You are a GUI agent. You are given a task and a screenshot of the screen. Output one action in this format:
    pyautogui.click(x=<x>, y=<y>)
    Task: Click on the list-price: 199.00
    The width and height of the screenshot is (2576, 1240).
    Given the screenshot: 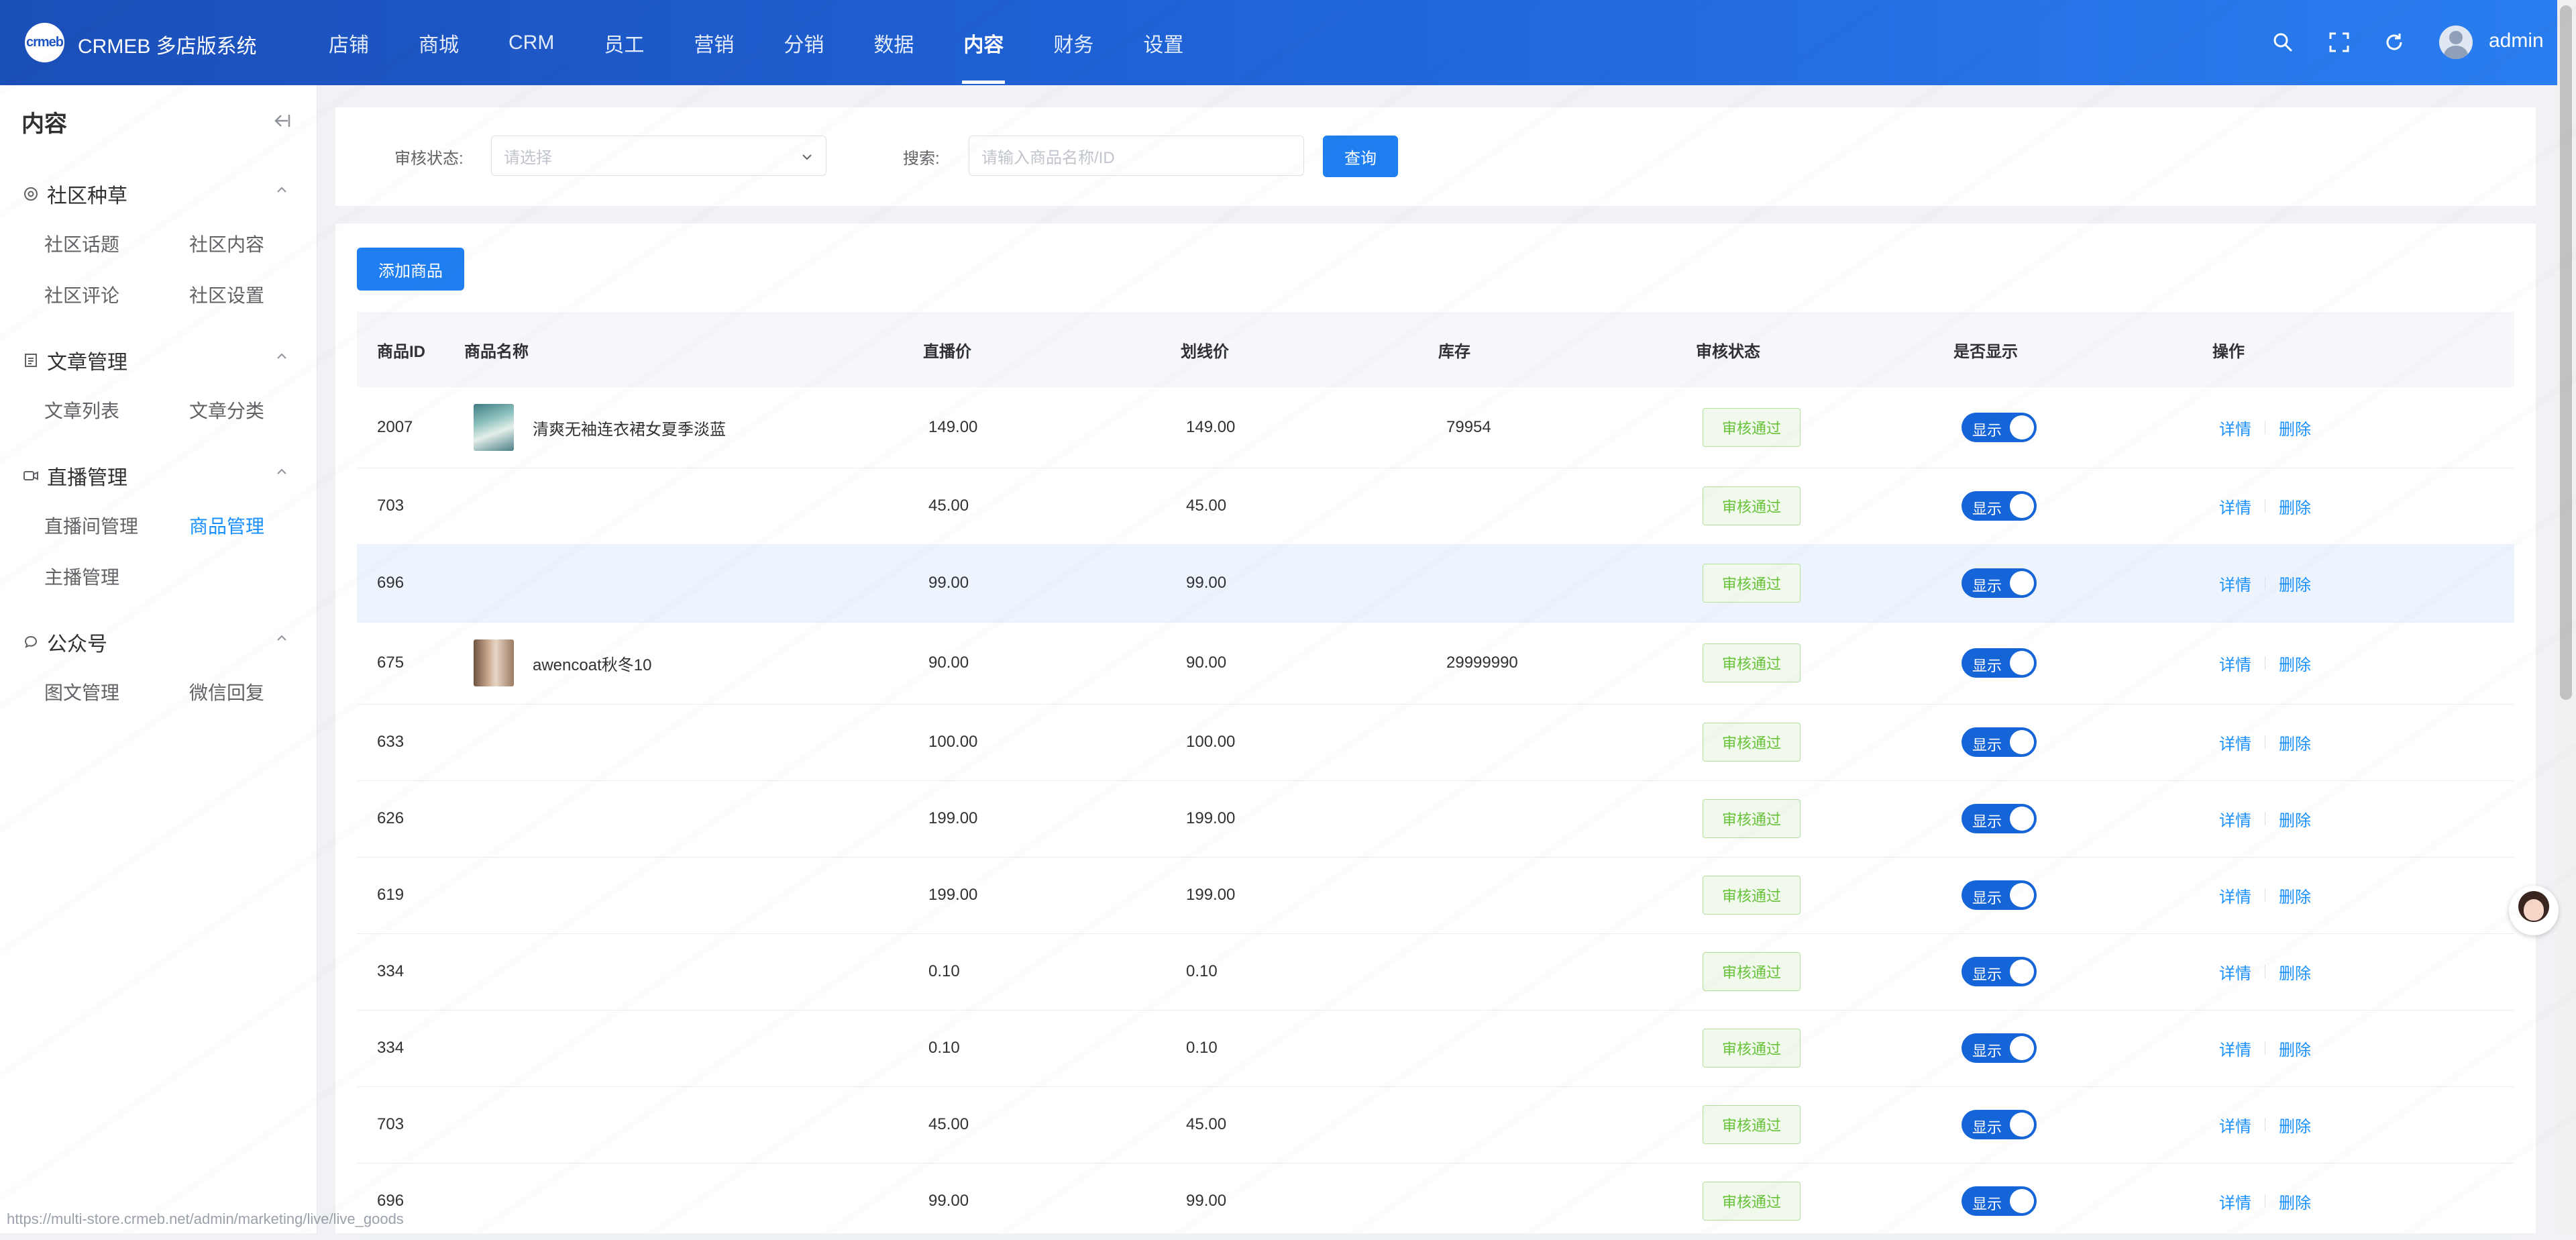 What is the action you would take?
    pyautogui.click(x=1211, y=818)
    